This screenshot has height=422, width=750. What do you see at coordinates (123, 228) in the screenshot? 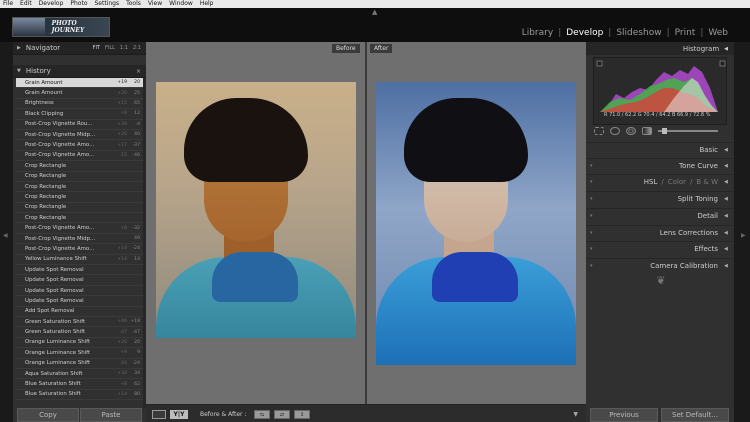
I see `history-item-delta: +8` at bounding box center [123, 228].